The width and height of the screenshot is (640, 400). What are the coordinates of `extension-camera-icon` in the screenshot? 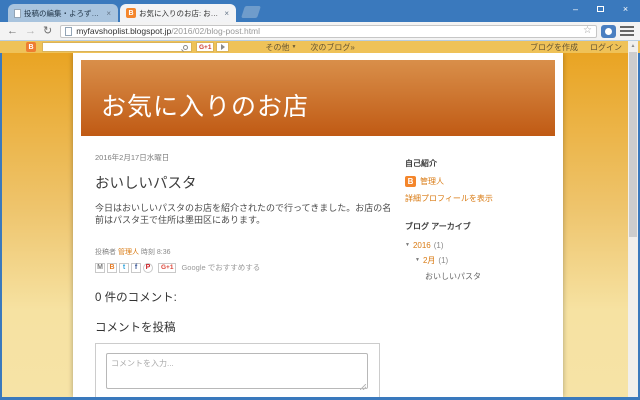 It's located at (608, 31).